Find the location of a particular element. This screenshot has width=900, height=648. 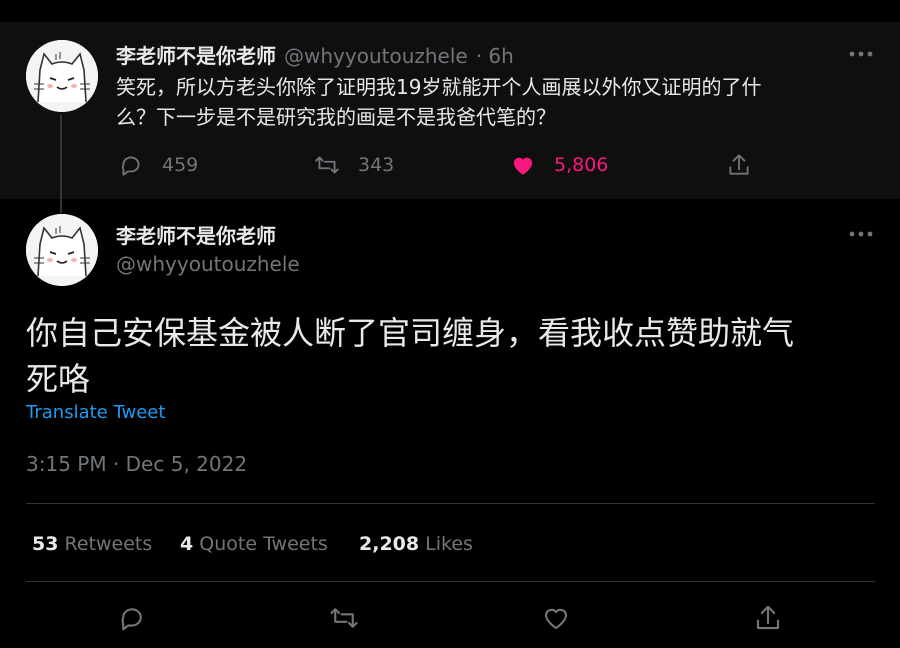

parent-reply-button: 459 is located at coordinates (158, 165).